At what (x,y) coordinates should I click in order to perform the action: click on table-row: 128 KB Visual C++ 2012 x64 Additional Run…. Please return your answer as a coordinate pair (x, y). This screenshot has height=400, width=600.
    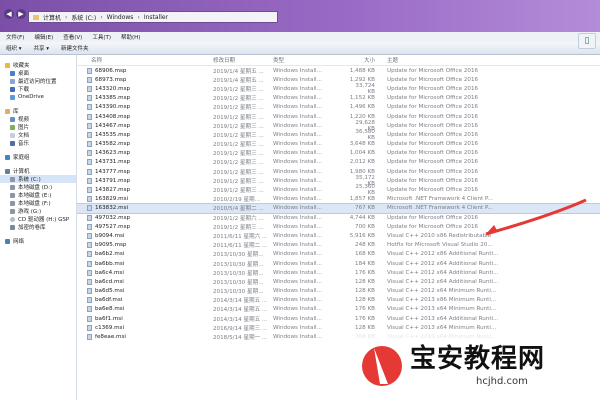
    Looking at the image, I should click on (473, 281).